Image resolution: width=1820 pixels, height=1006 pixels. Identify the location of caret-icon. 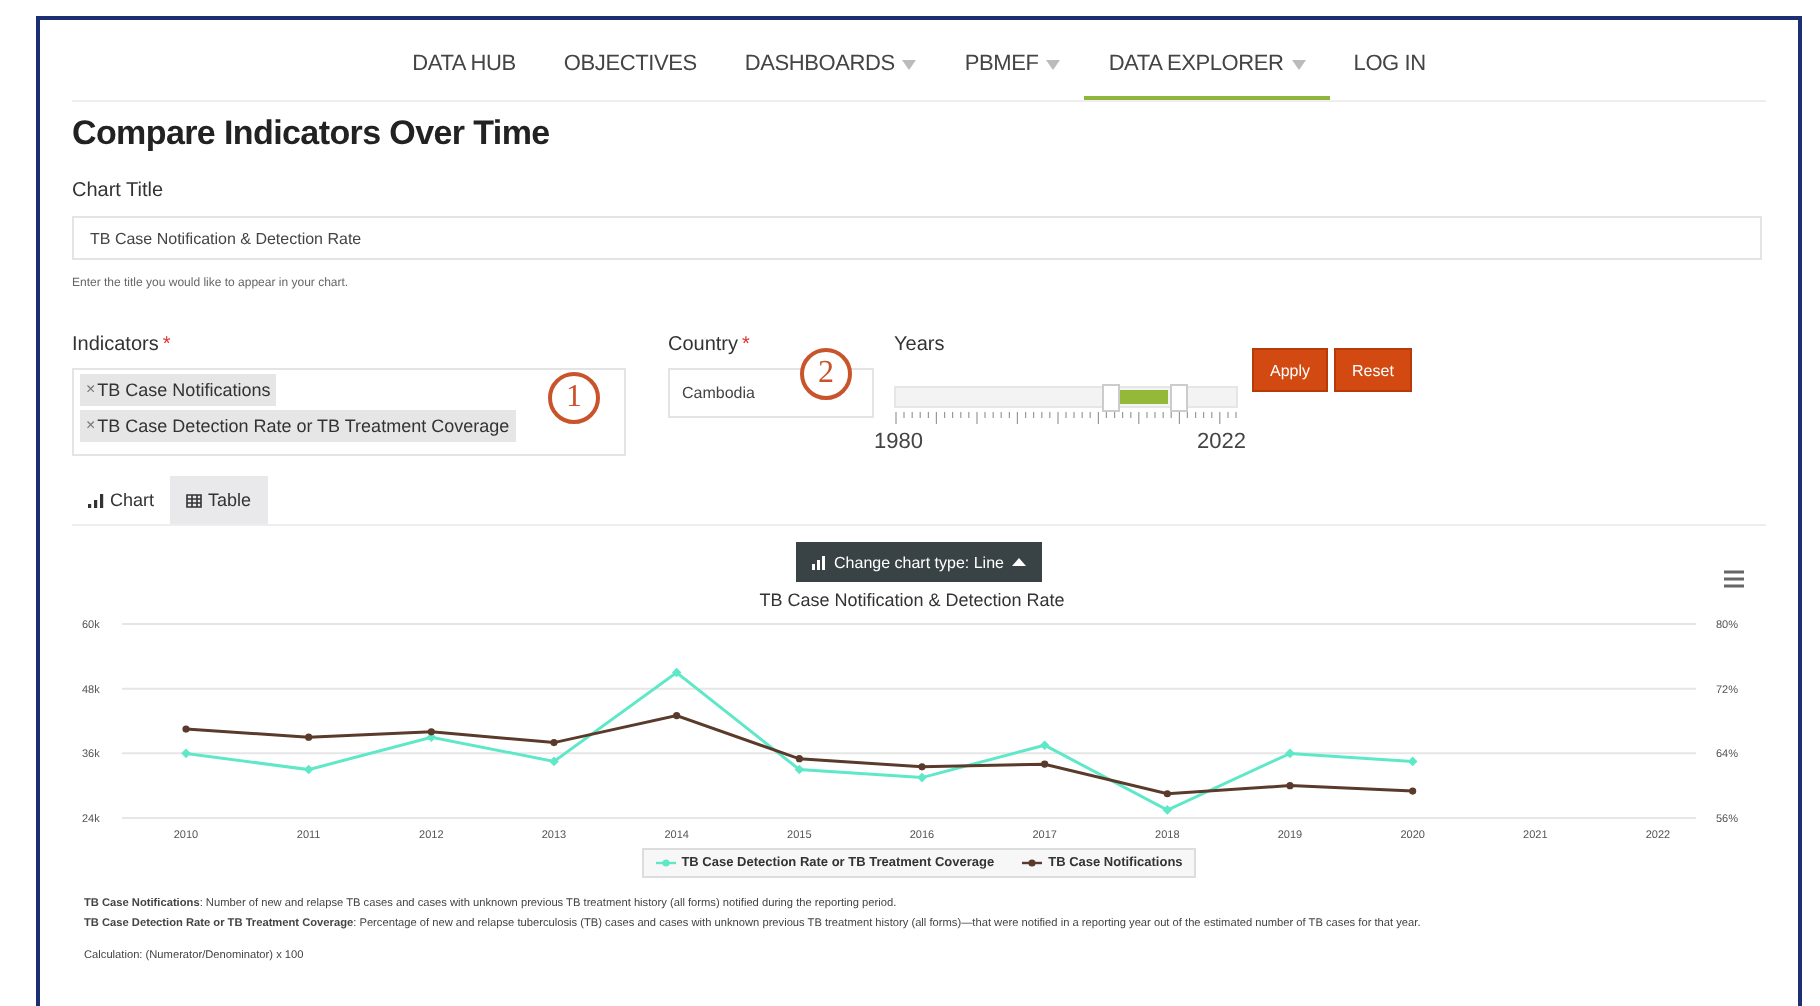
(1018, 562).